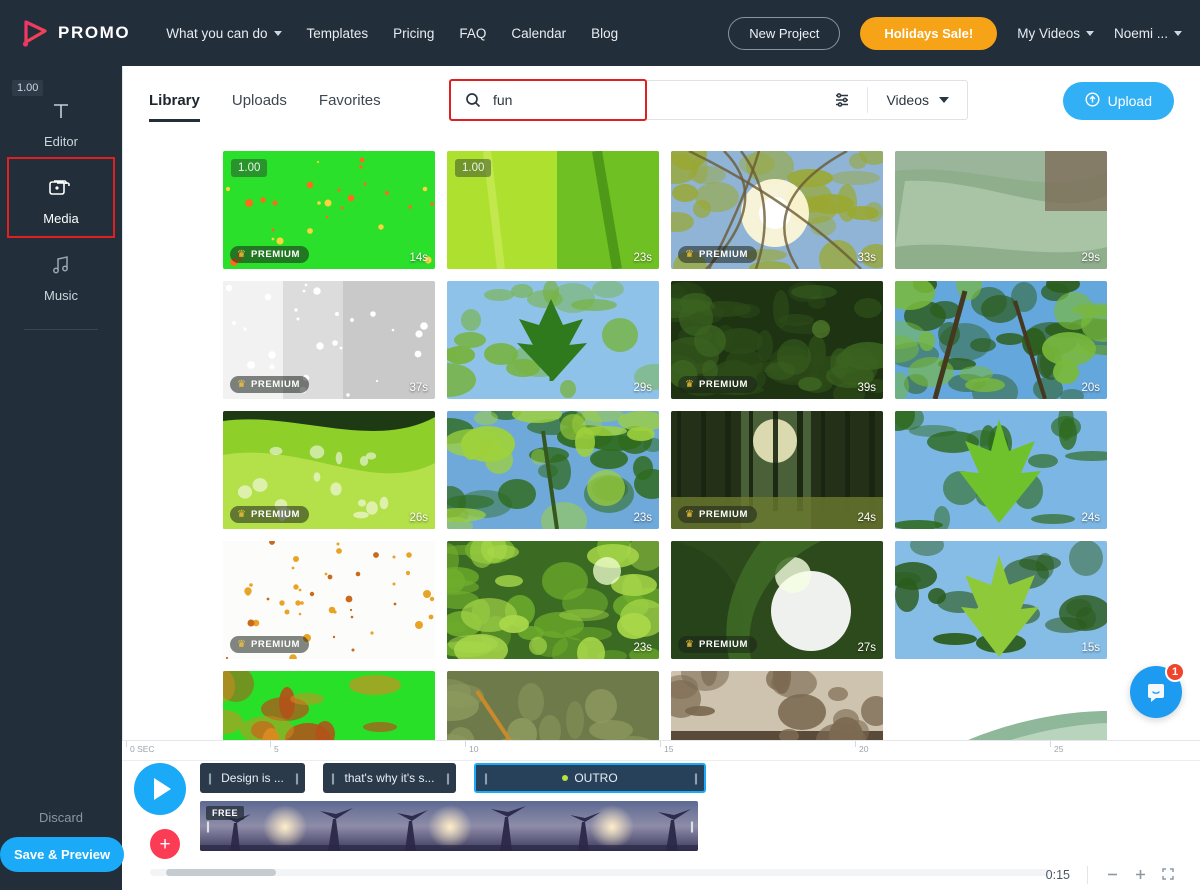 This screenshot has height=890, width=1200. Describe the element at coordinates (329, 210) in the screenshot. I see `media-card: 1.00 ♛ PREMIUM 14s` at that location.